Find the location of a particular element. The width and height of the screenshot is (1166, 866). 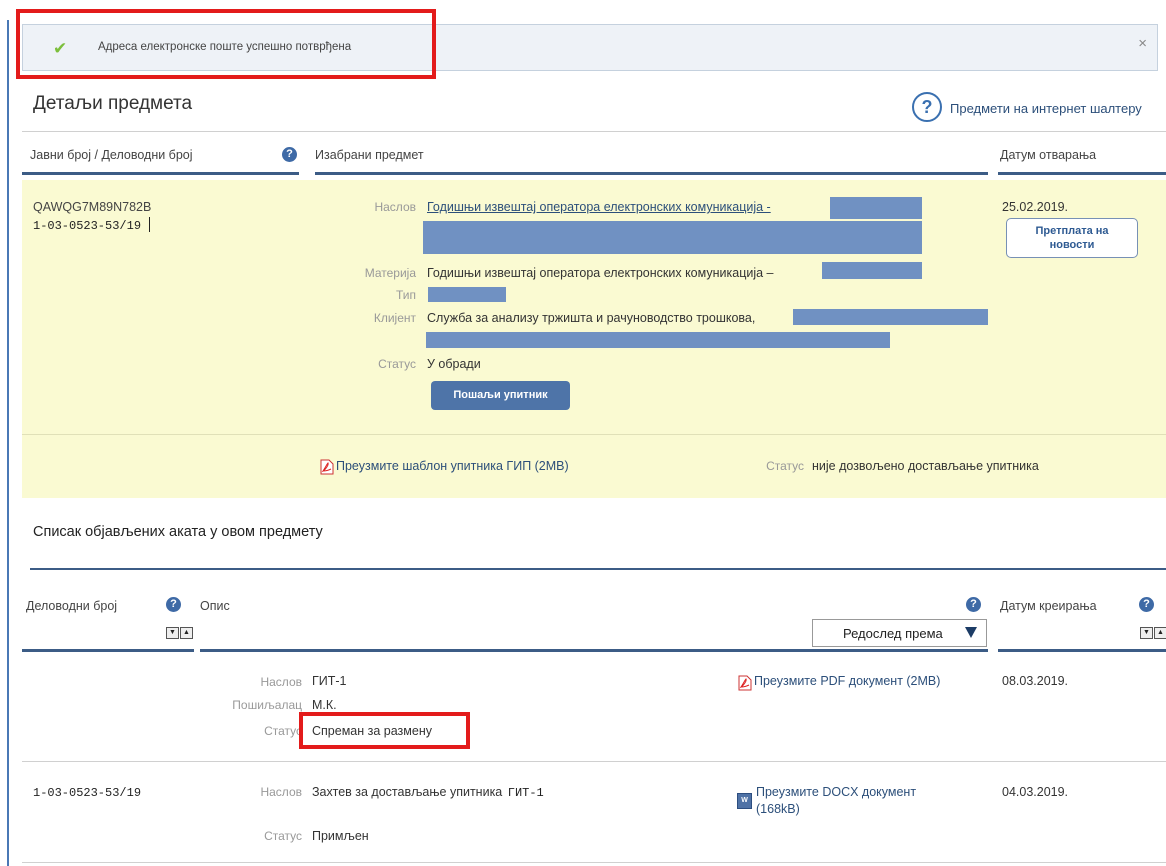

subscribe-button: Претплата на новости is located at coordinates (1072, 238).